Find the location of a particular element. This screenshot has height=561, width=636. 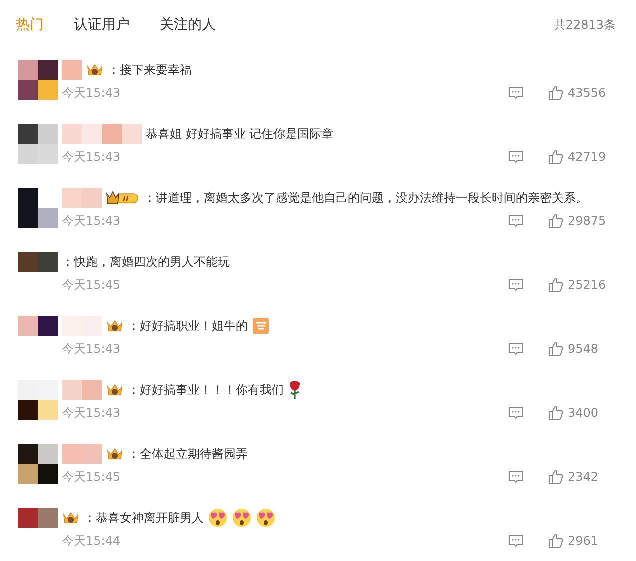

crown-level-icon is located at coordinates (123, 198).